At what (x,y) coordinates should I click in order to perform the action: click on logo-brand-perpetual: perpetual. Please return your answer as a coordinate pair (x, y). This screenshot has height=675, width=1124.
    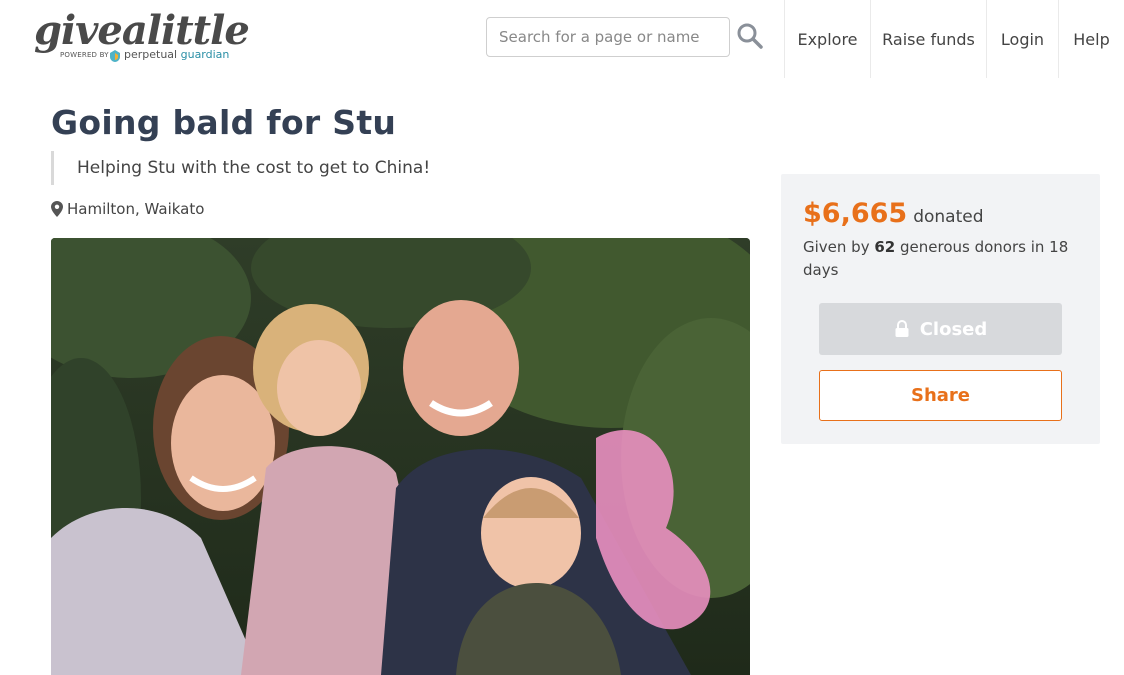
    Looking at the image, I should click on (151, 54).